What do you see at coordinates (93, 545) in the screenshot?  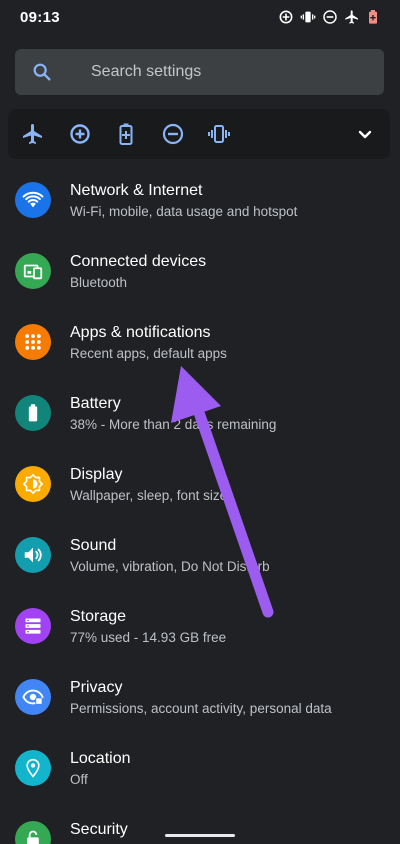 I see `setting-title: Sound` at bounding box center [93, 545].